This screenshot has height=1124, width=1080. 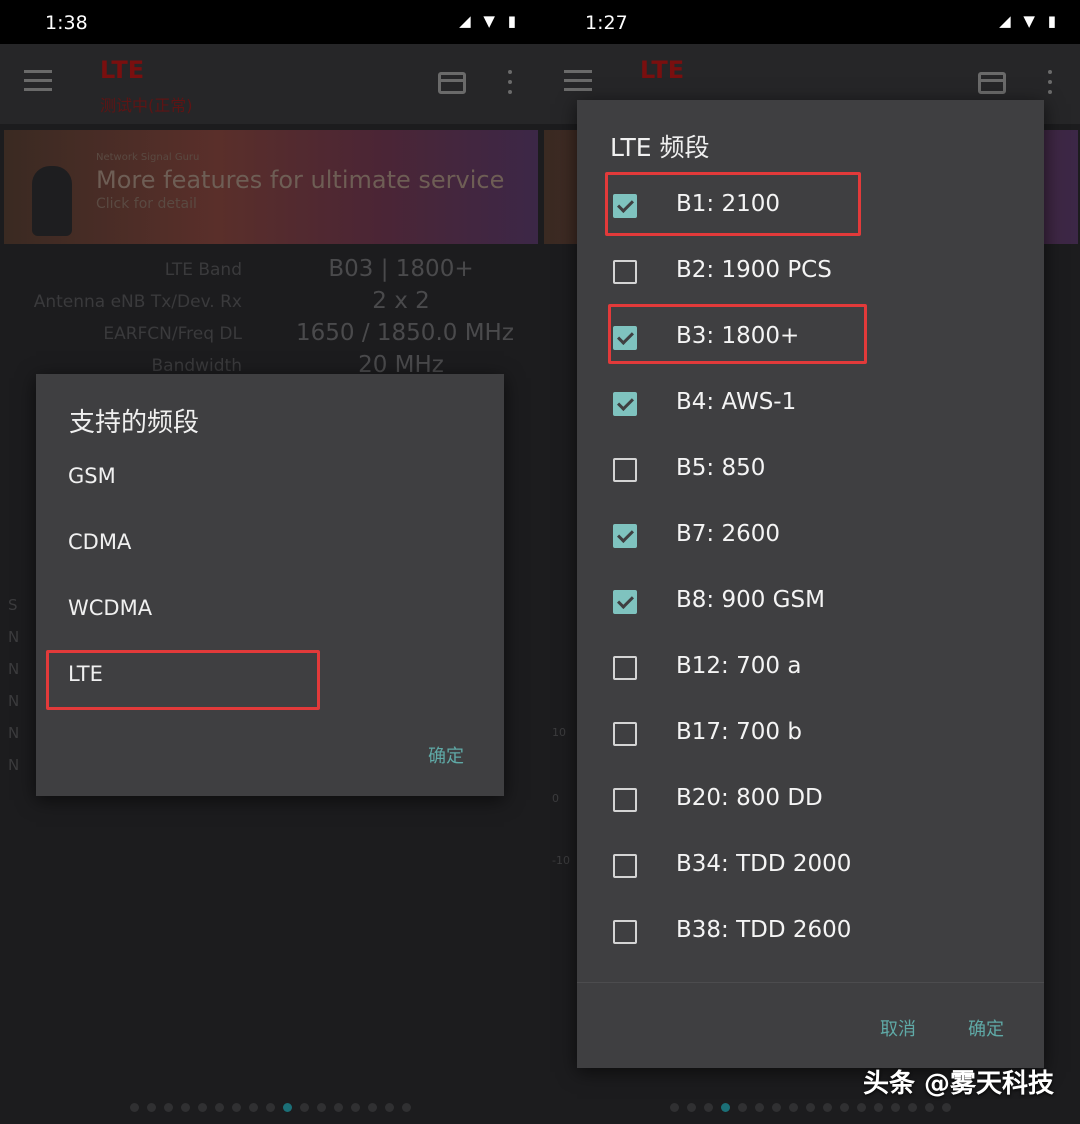 I want to click on band-option: B4: AWS-1, so click(x=810, y=404).